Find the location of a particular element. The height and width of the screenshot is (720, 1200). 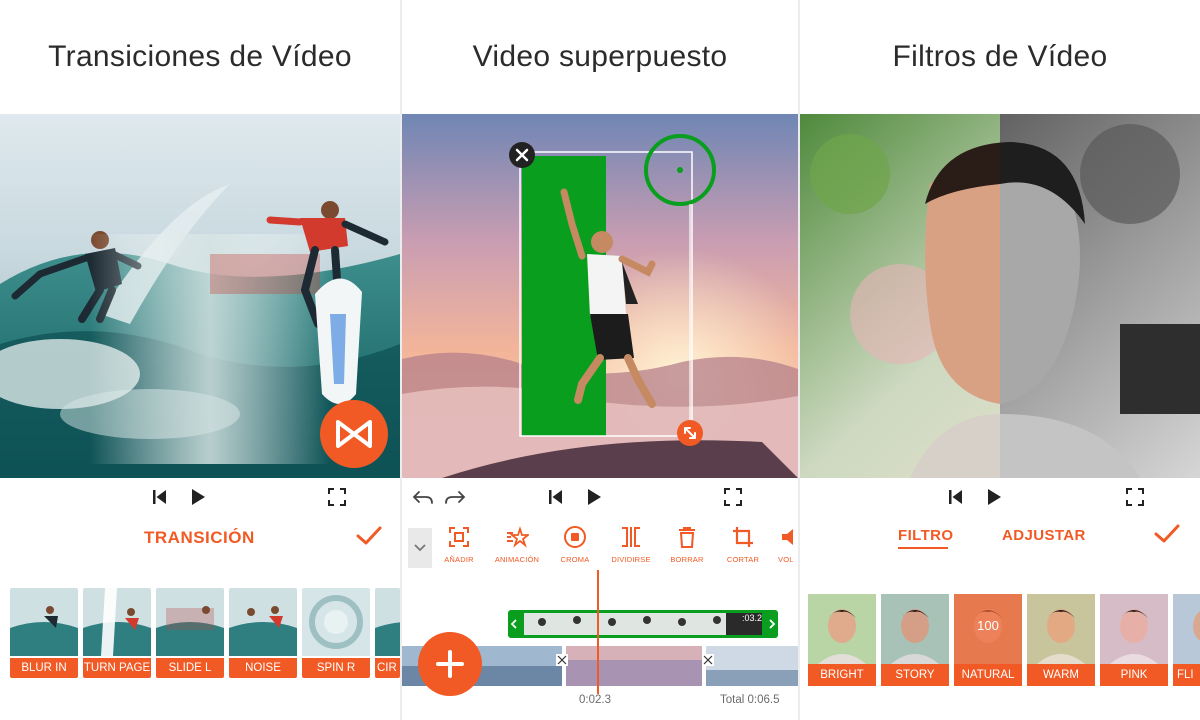

overlay-clip-duration: :03.2 is located at coordinates (752, 618).